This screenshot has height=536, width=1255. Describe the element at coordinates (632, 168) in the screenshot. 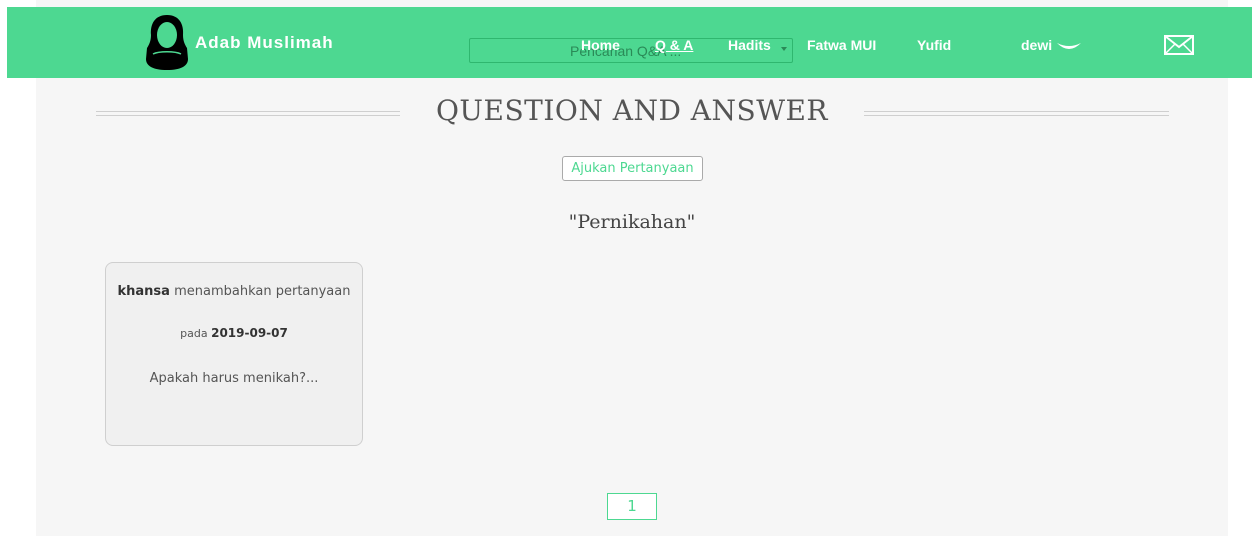

I see `ask-question-button: Ajukan Pertanyaan` at that location.